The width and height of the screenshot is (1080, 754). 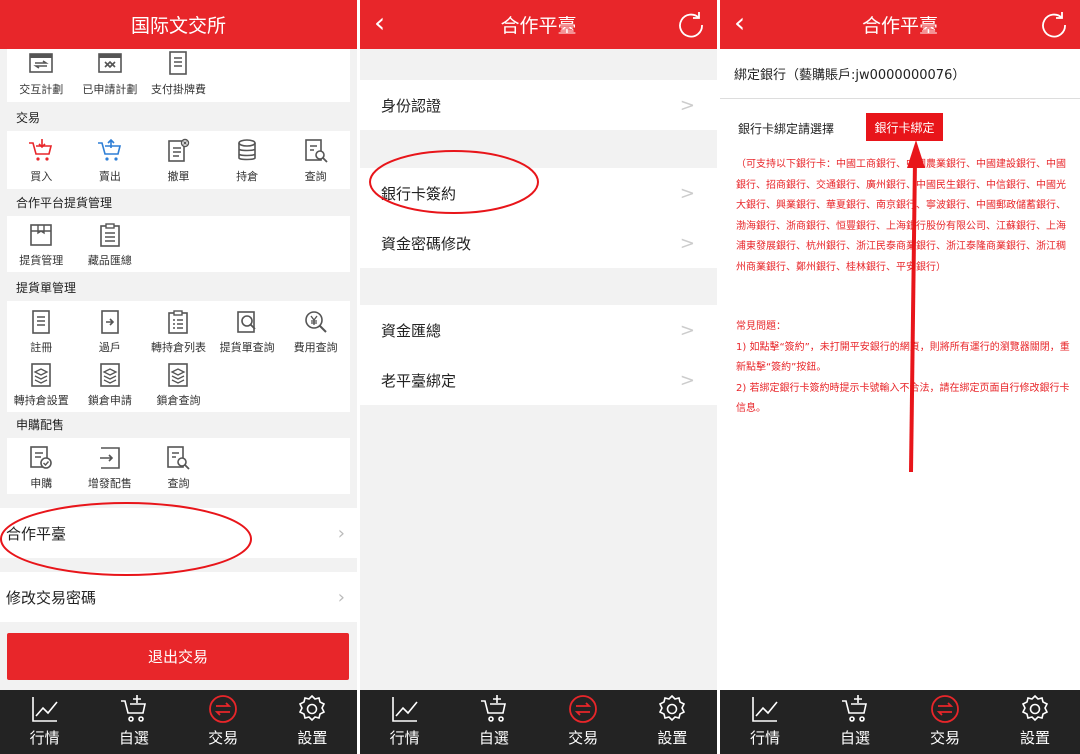 What do you see at coordinates (178, 533) in the screenshot?
I see `coop-platform-link: 合作平臺 ›` at bounding box center [178, 533].